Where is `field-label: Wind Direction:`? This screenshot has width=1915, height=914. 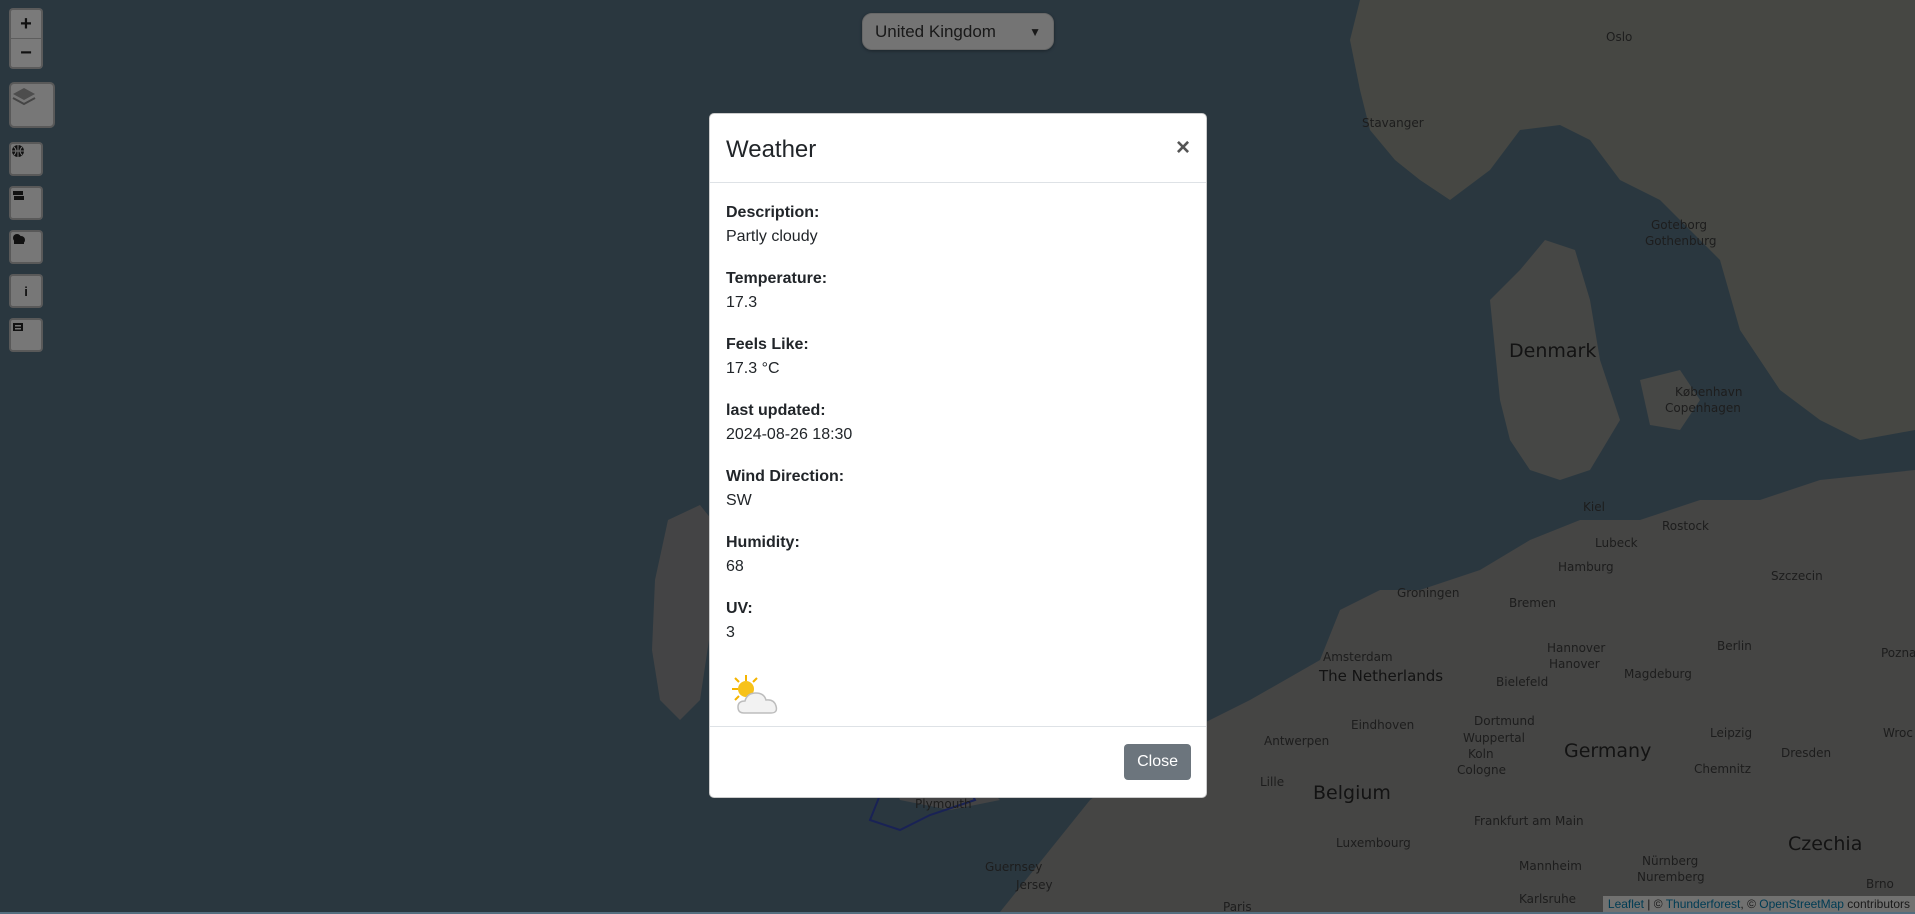 field-label: Wind Direction: is located at coordinates (785, 476).